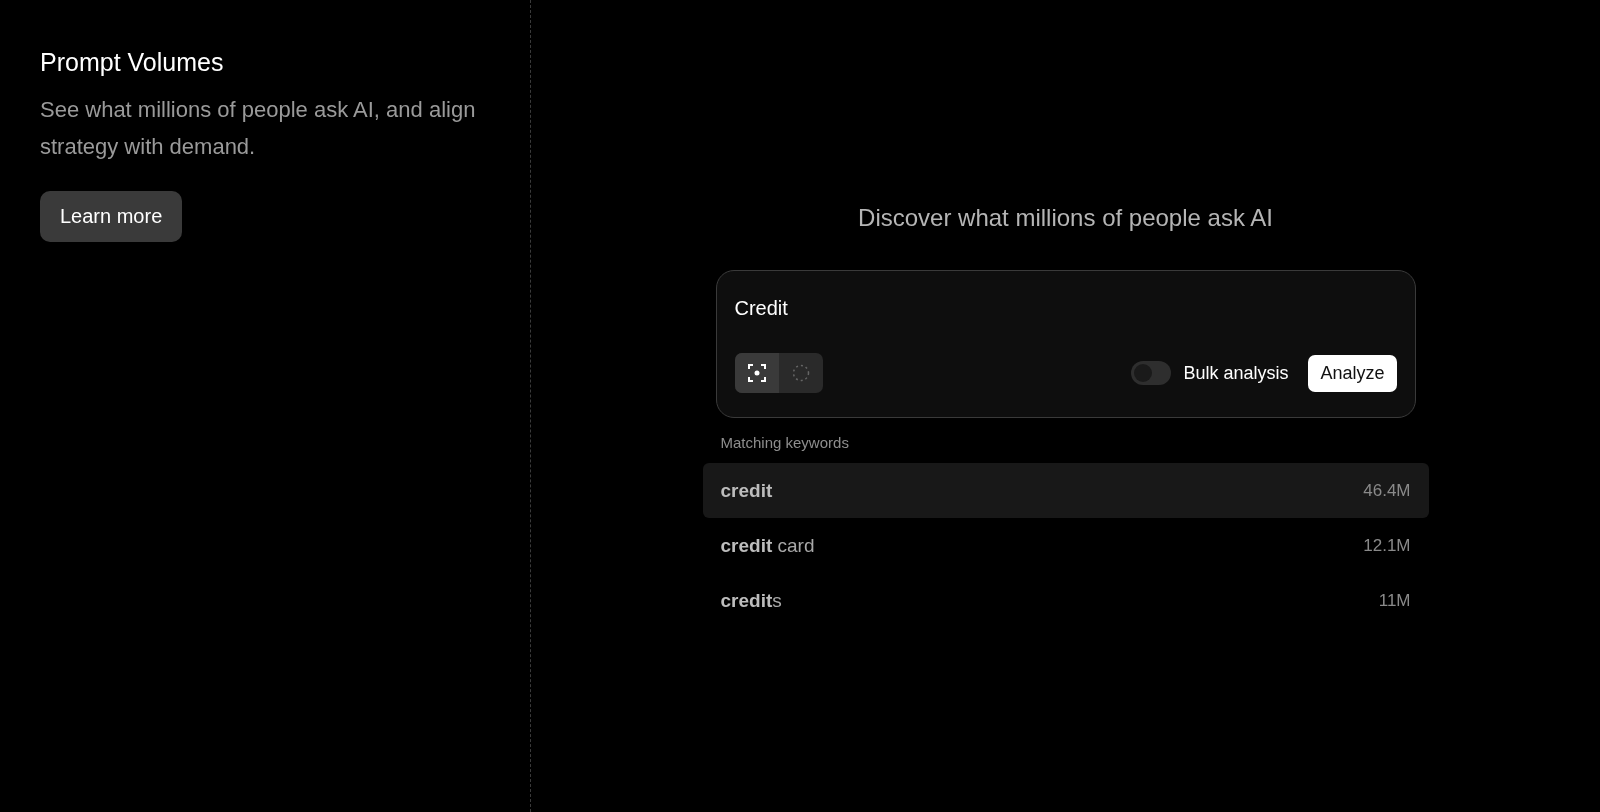  What do you see at coordinates (1065, 218) in the screenshot?
I see `page-heading: Discover what millions of people ask AI` at bounding box center [1065, 218].